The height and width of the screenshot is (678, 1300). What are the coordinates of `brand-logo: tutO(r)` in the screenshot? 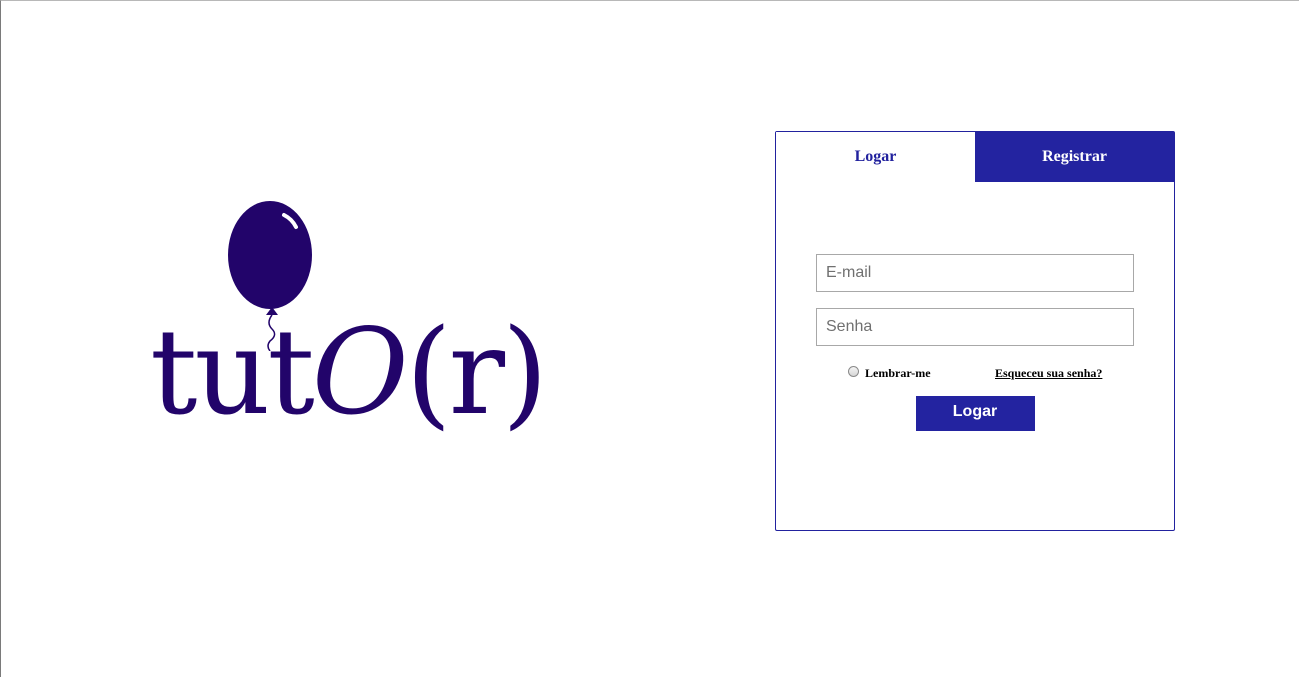 It's located at (349, 325).